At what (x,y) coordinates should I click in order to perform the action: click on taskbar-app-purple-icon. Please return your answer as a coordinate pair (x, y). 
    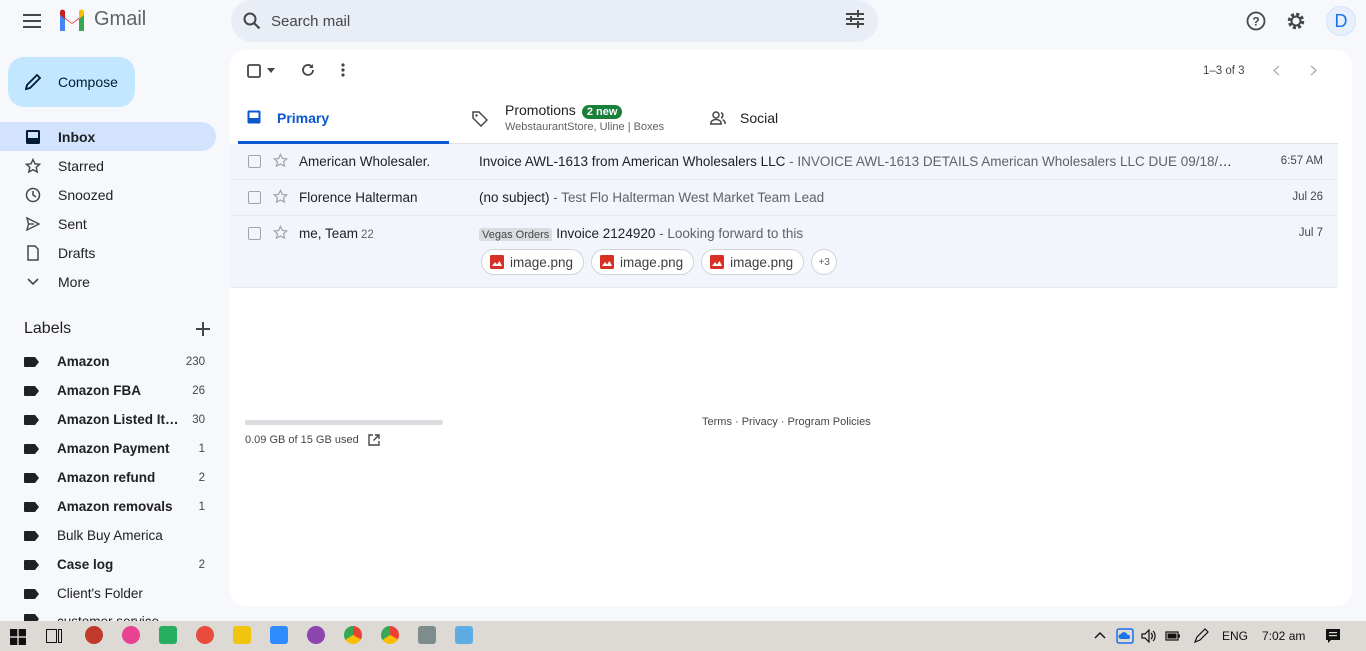
    Looking at the image, I should click on (316, 635).